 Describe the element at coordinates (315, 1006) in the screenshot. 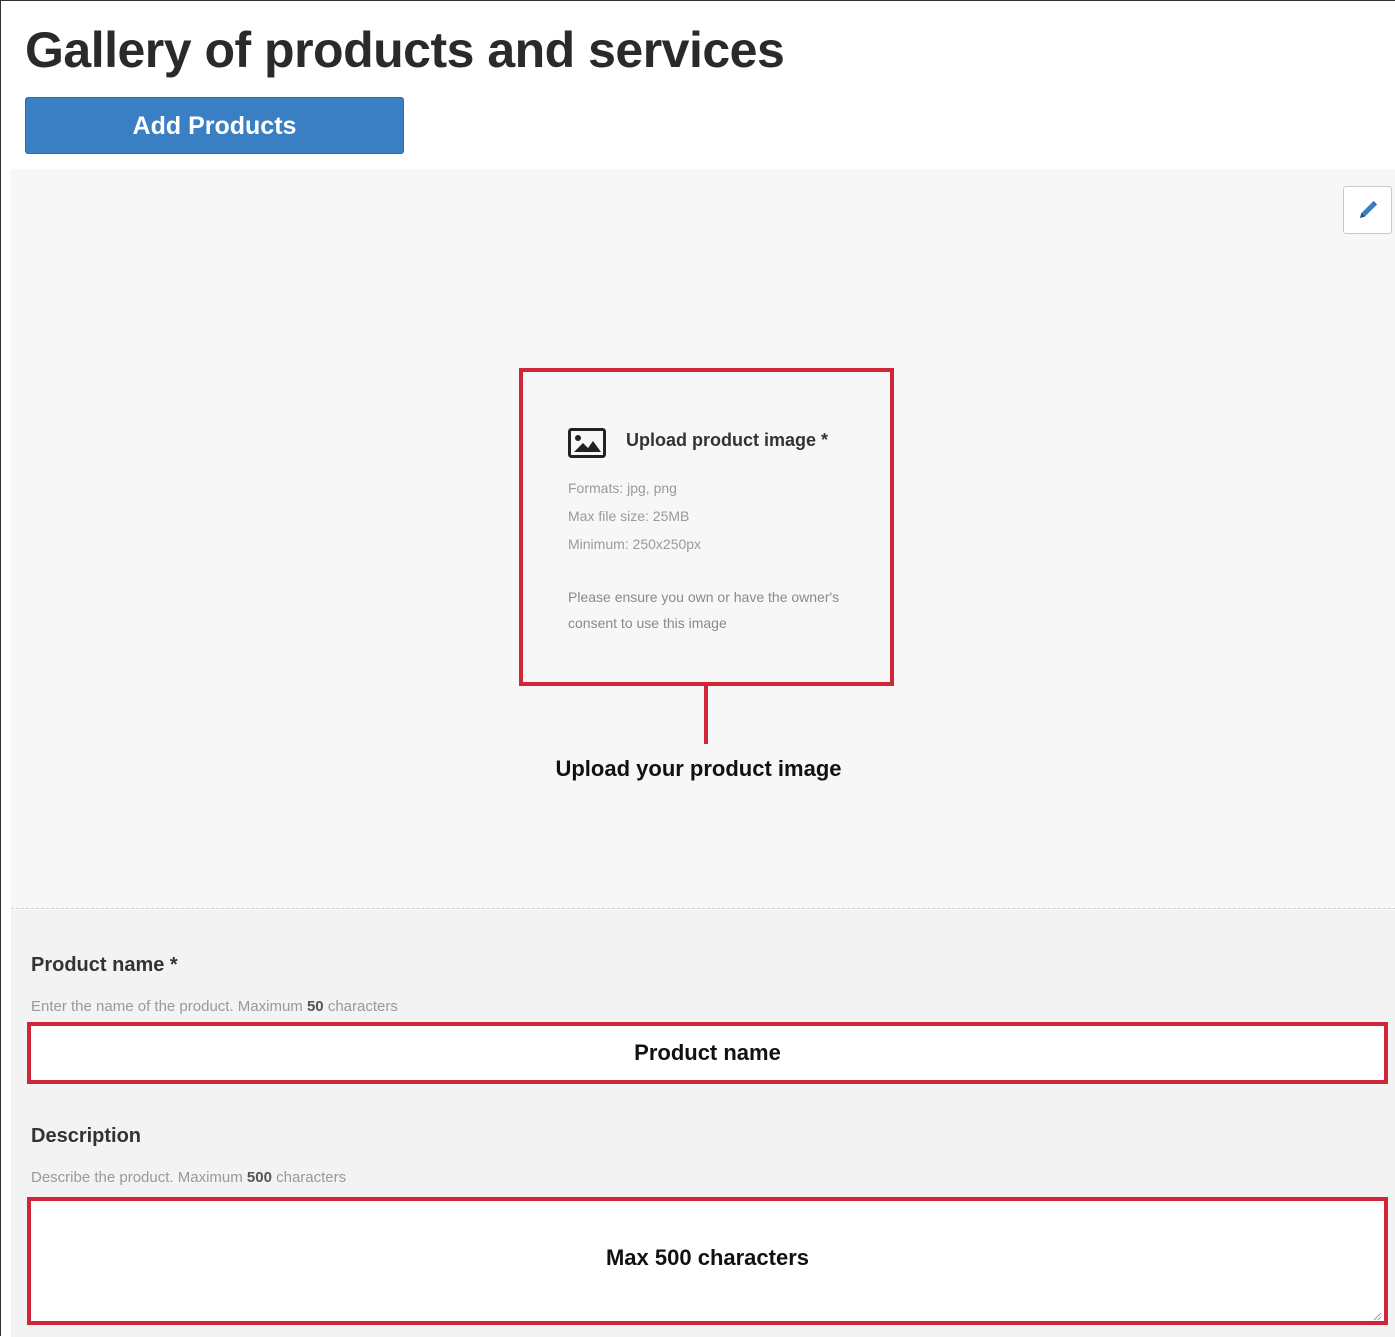

I see `product-name-hint-limit: 50` at that location.